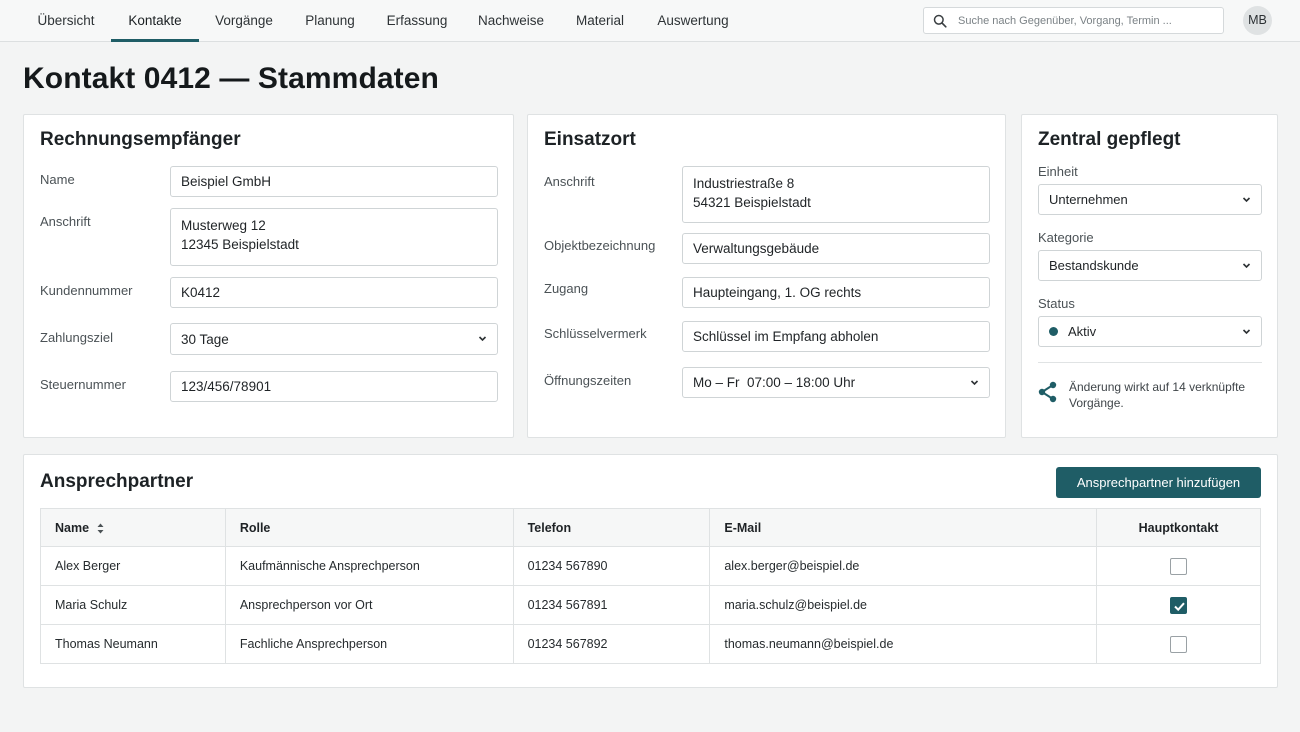  What do you see at coordinates (205, 339) in the screenshot?
I see `payment-term-value: 30 Tage` at bounding box center [205, 339].